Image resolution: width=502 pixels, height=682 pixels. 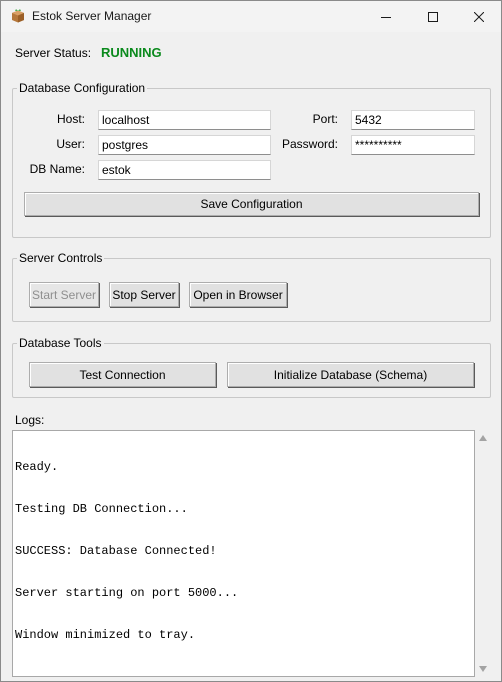 I want to click on minimize-btn, so click(x=386, y=16).